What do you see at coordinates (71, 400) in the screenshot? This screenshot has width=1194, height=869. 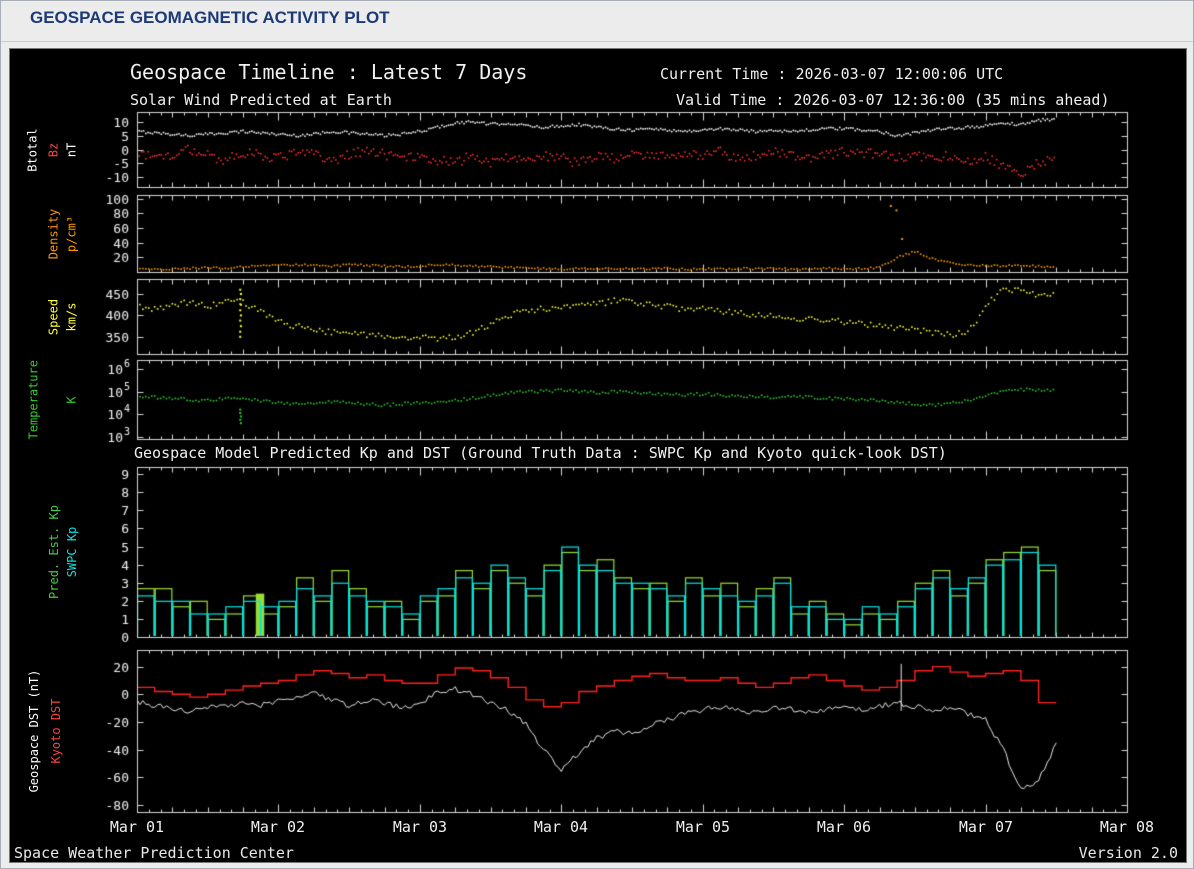 I see `ylabel-temperature-unit: K` at bounding box center [71, 400].